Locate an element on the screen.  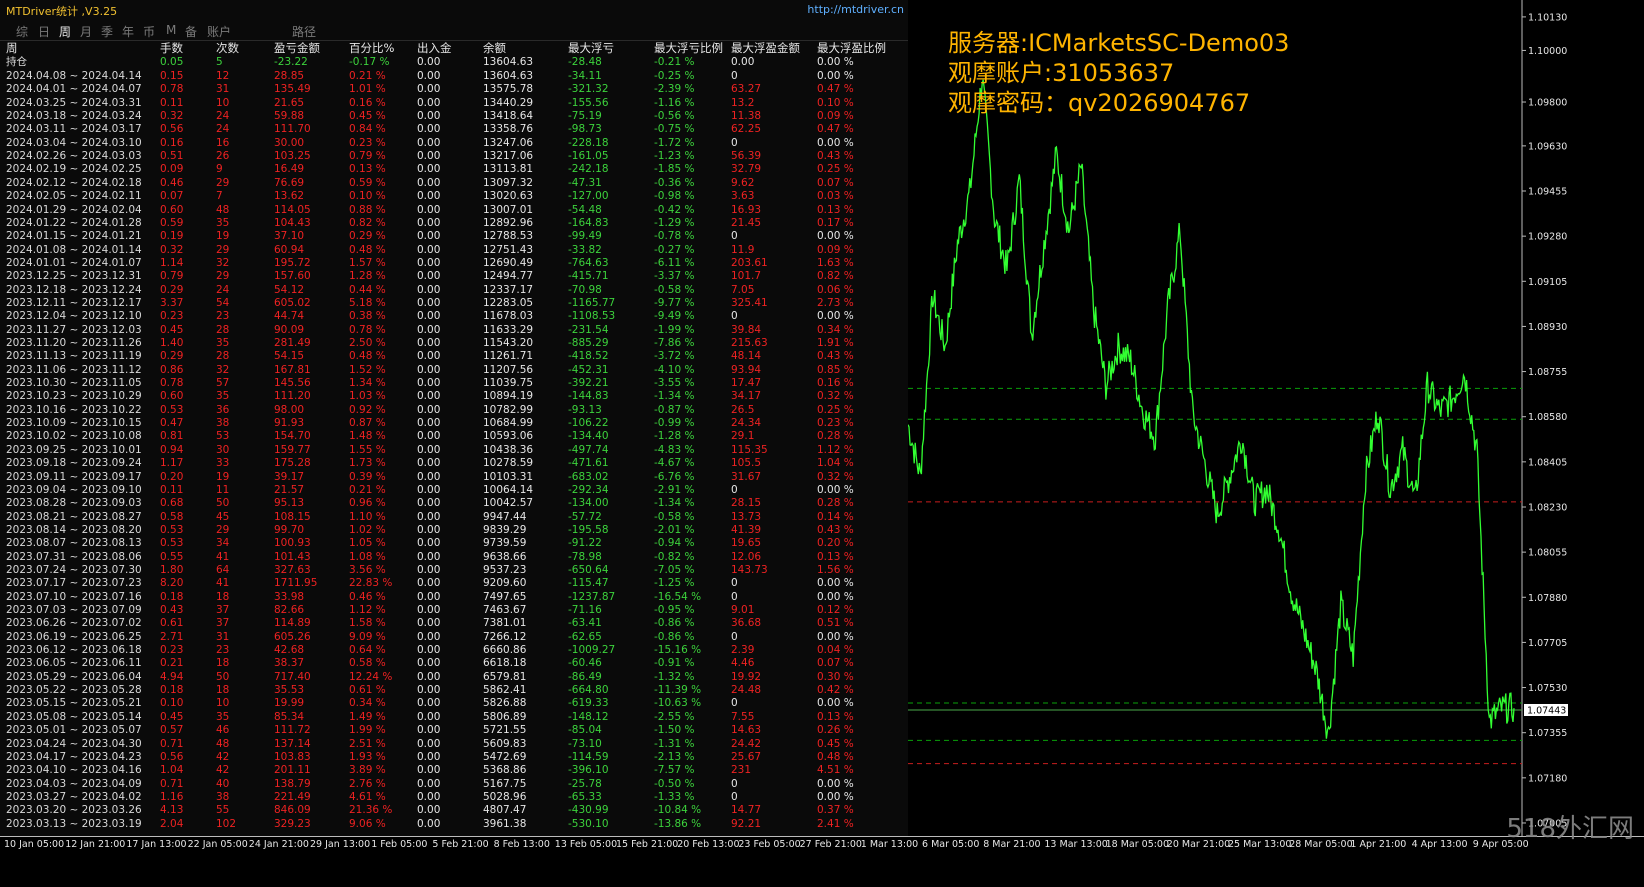
cell-balance: 13007.01 is located at coordinates (508, 209).